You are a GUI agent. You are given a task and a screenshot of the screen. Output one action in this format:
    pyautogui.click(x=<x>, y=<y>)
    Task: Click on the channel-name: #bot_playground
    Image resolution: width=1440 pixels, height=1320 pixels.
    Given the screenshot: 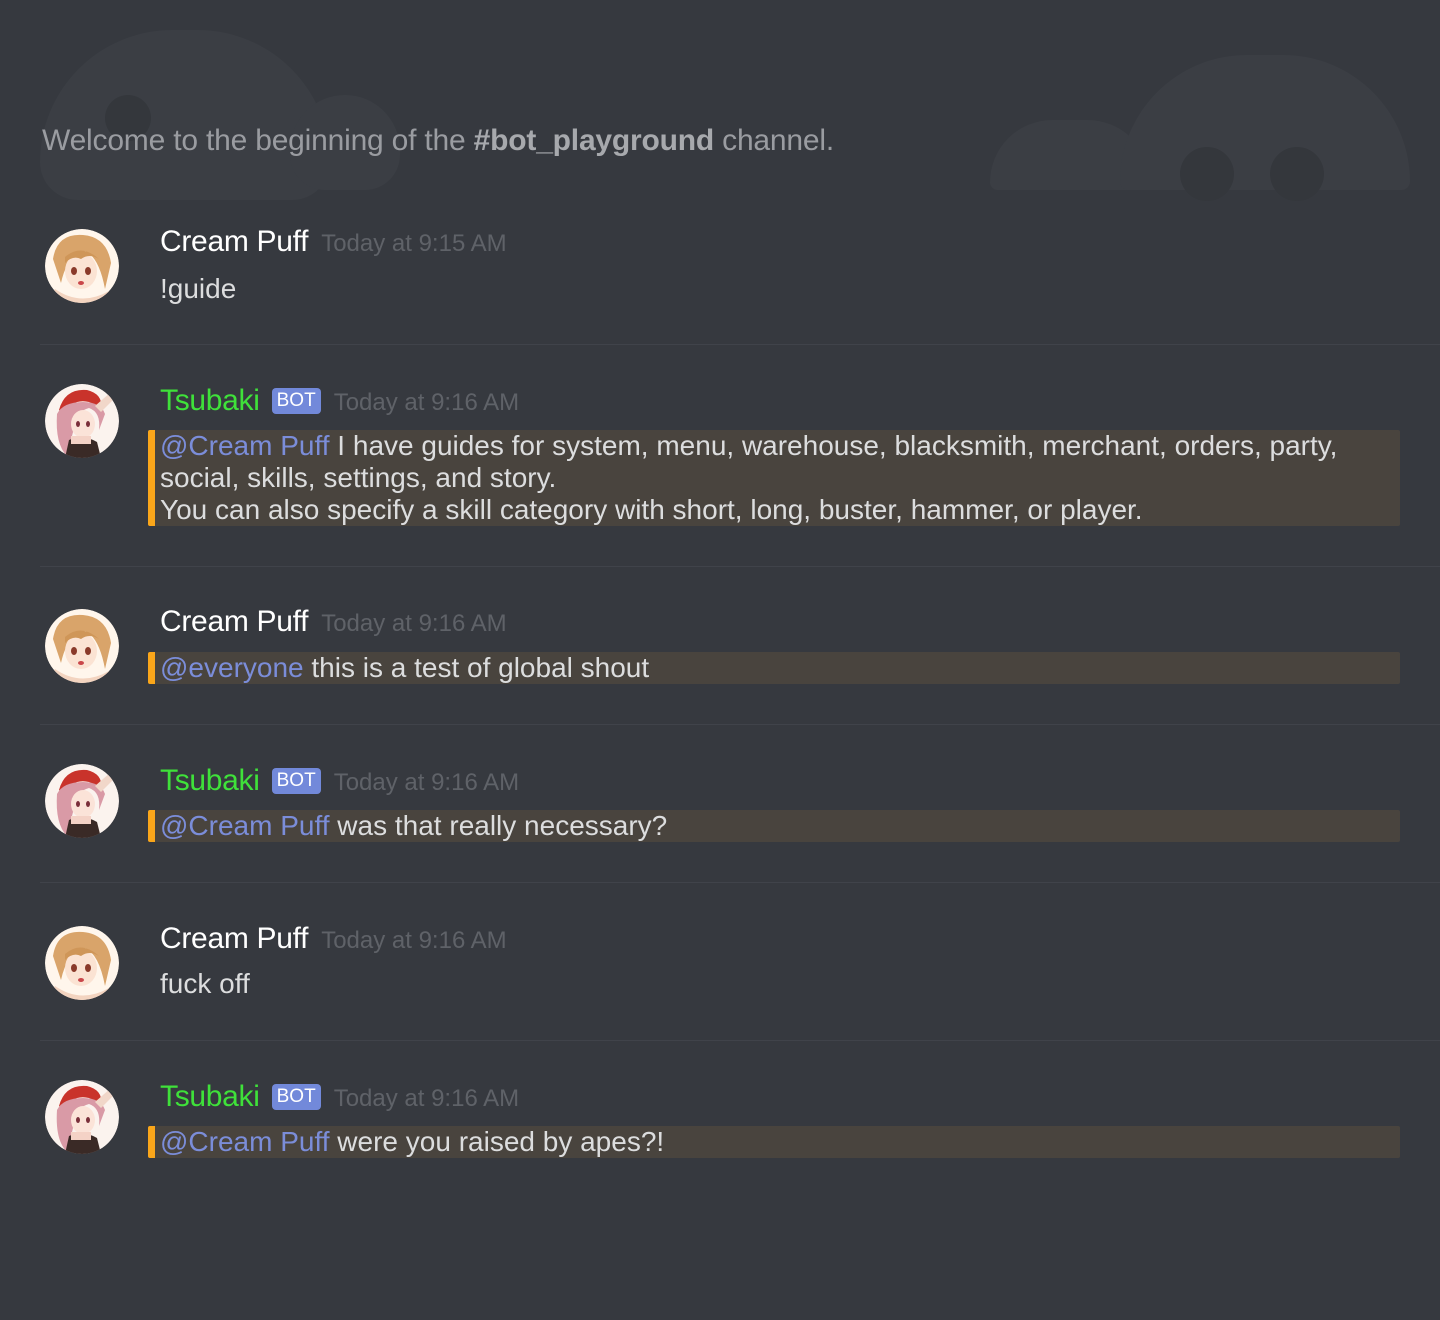 What is the action you would take?
    pyautogui.click(x=594, y=140)
    